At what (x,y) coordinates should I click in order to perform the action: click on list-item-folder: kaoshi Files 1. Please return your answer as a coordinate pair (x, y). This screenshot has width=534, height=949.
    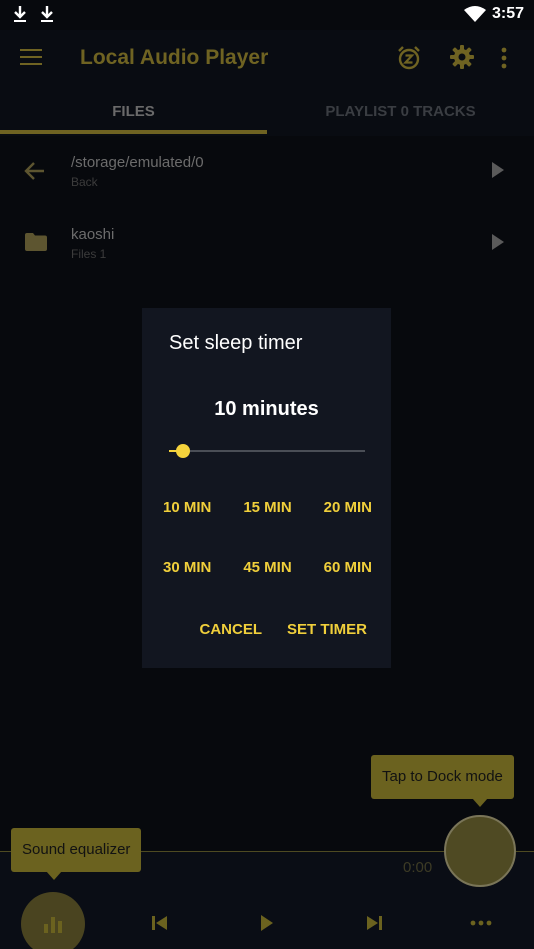
    Looking at the image, I should click on (267, 244).